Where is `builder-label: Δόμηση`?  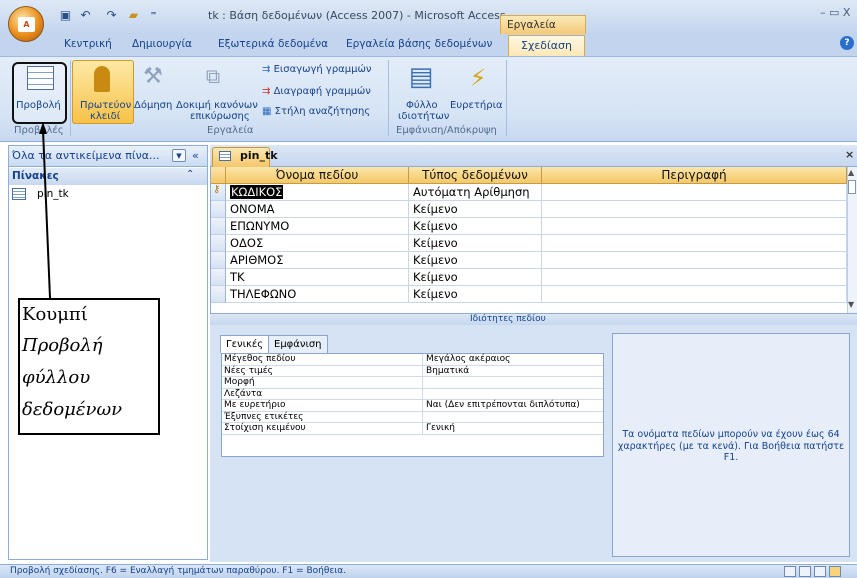 builder-label: Δόμηση is located at coordinates (153, 105).